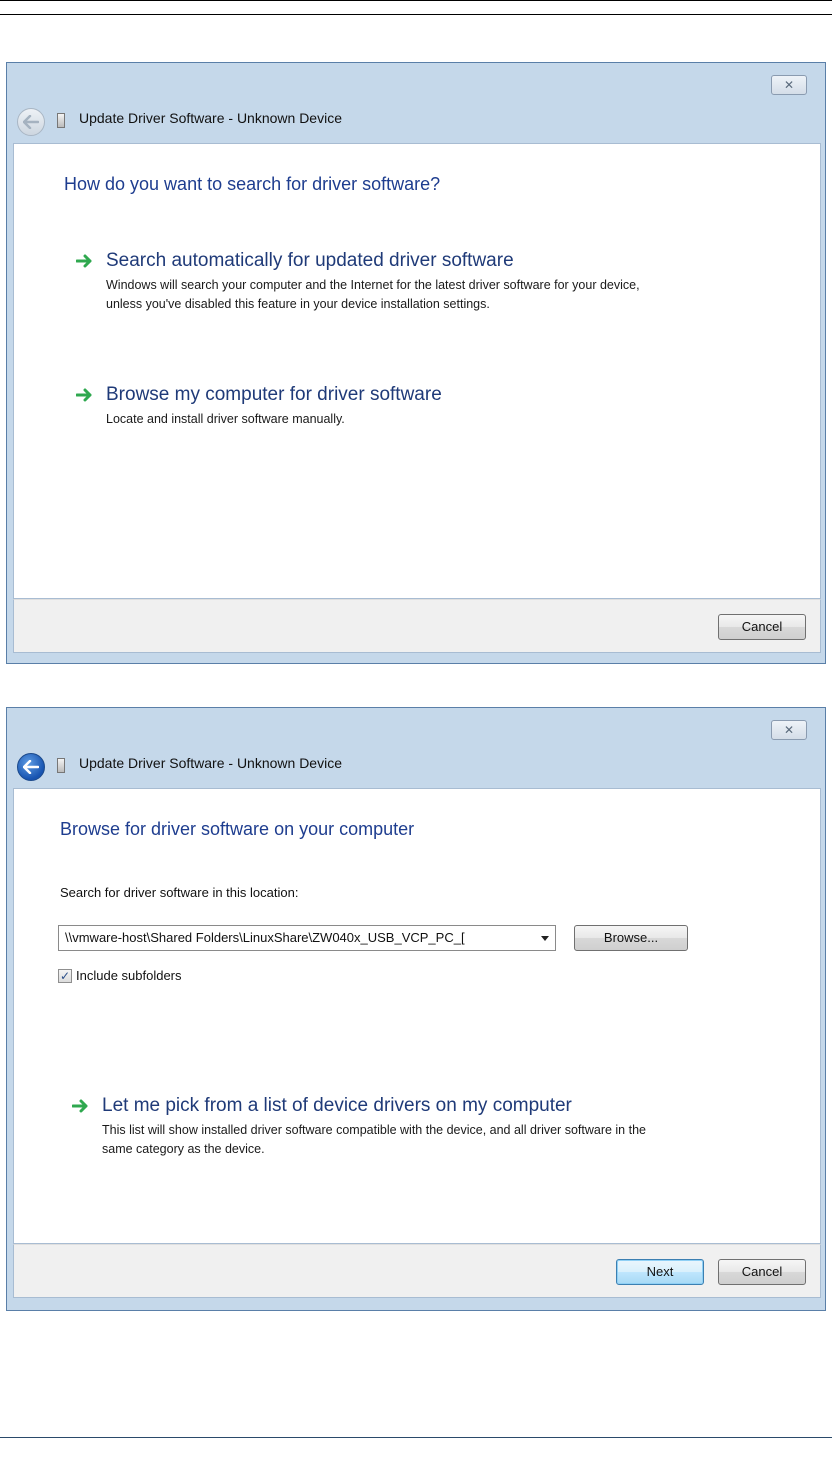 This screenshot has height=1466, width=832. What do you see at coordinates (545, 938) in the screenshot?
I see `chevron-down-icon` at bounding box center [545, 938].